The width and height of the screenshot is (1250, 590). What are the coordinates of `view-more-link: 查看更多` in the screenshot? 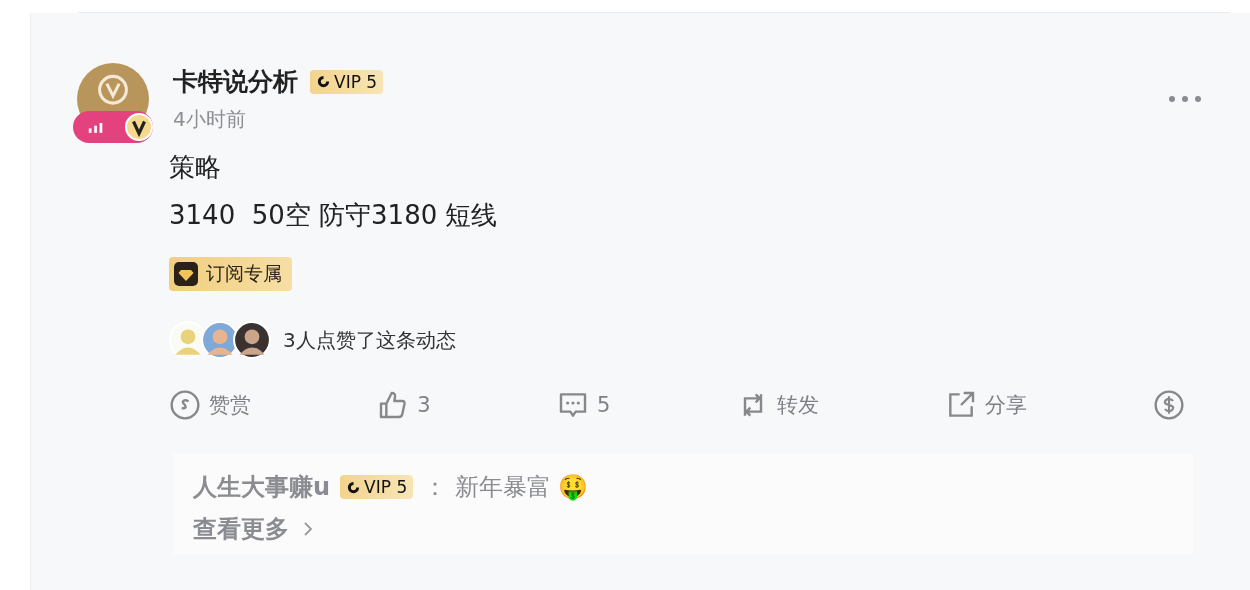 It's located at (241, 529).